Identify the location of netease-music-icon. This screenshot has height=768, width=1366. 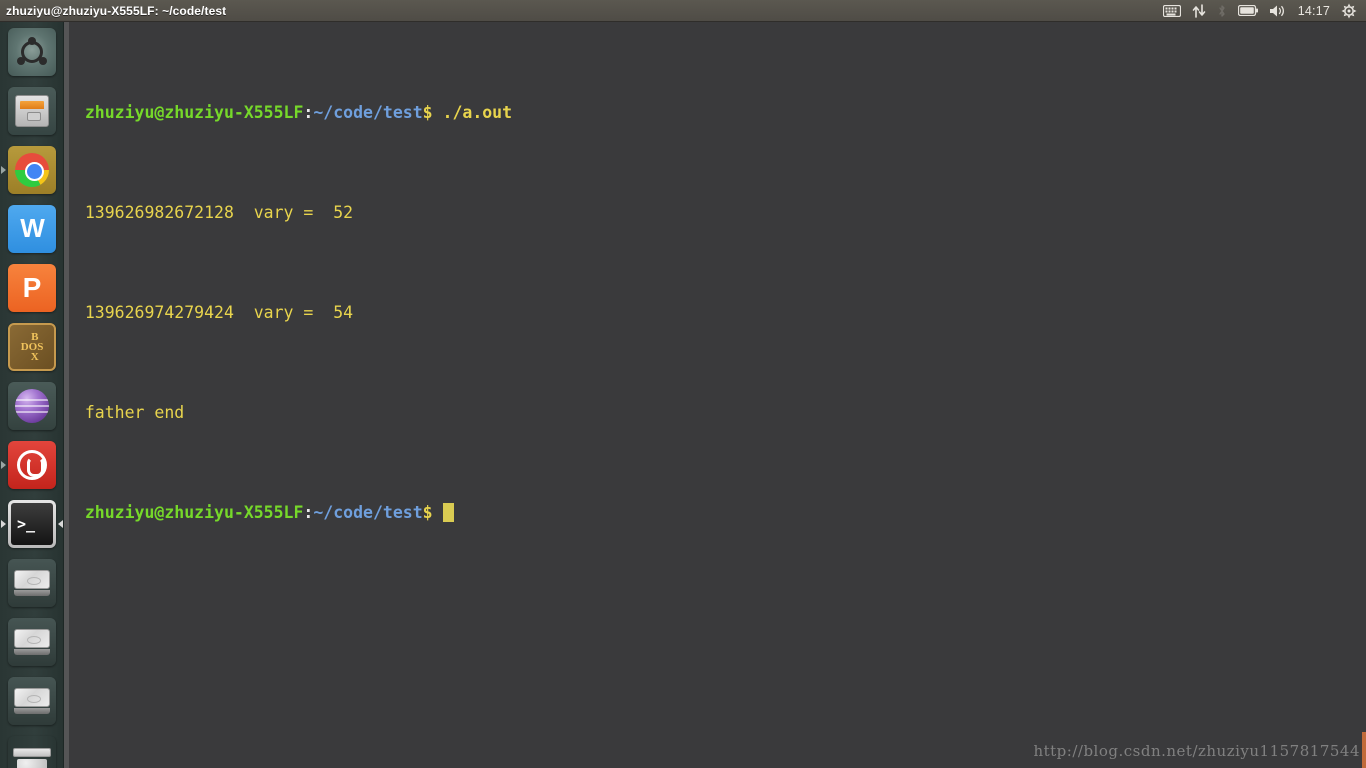
(32, 464).